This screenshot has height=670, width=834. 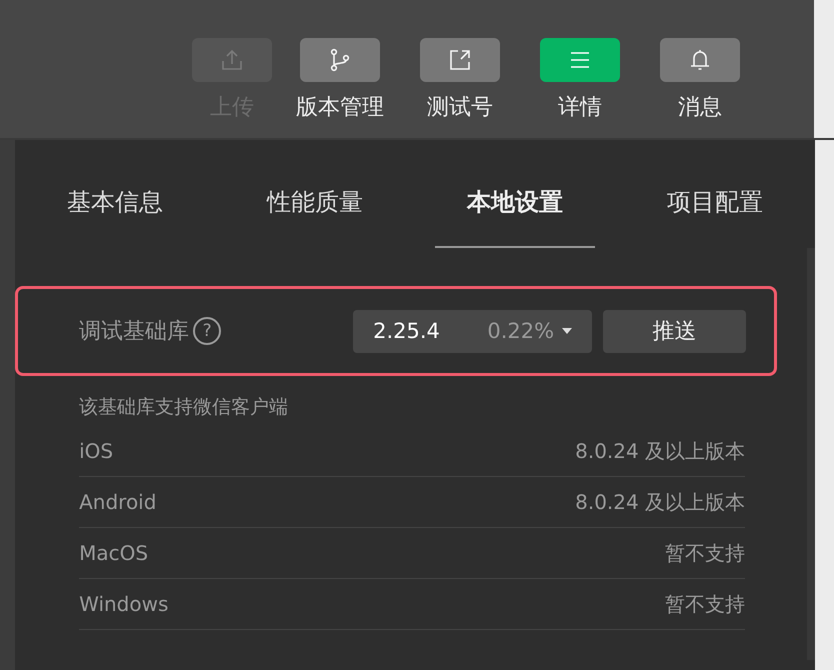 I want to click on platform-name: Windows, so click(x=123, y=604).